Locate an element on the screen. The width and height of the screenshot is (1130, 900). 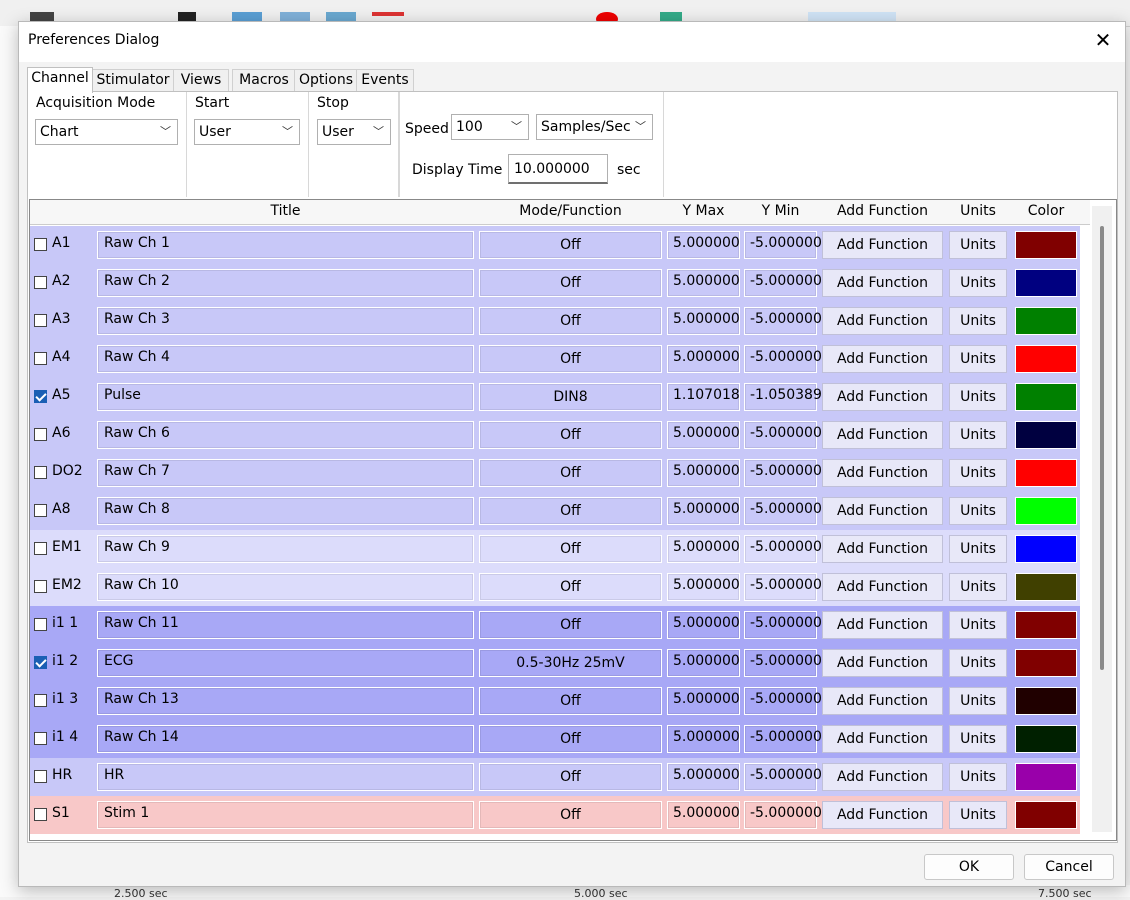
display-time-input: 10.000000 is located at coordinates (558, 169).